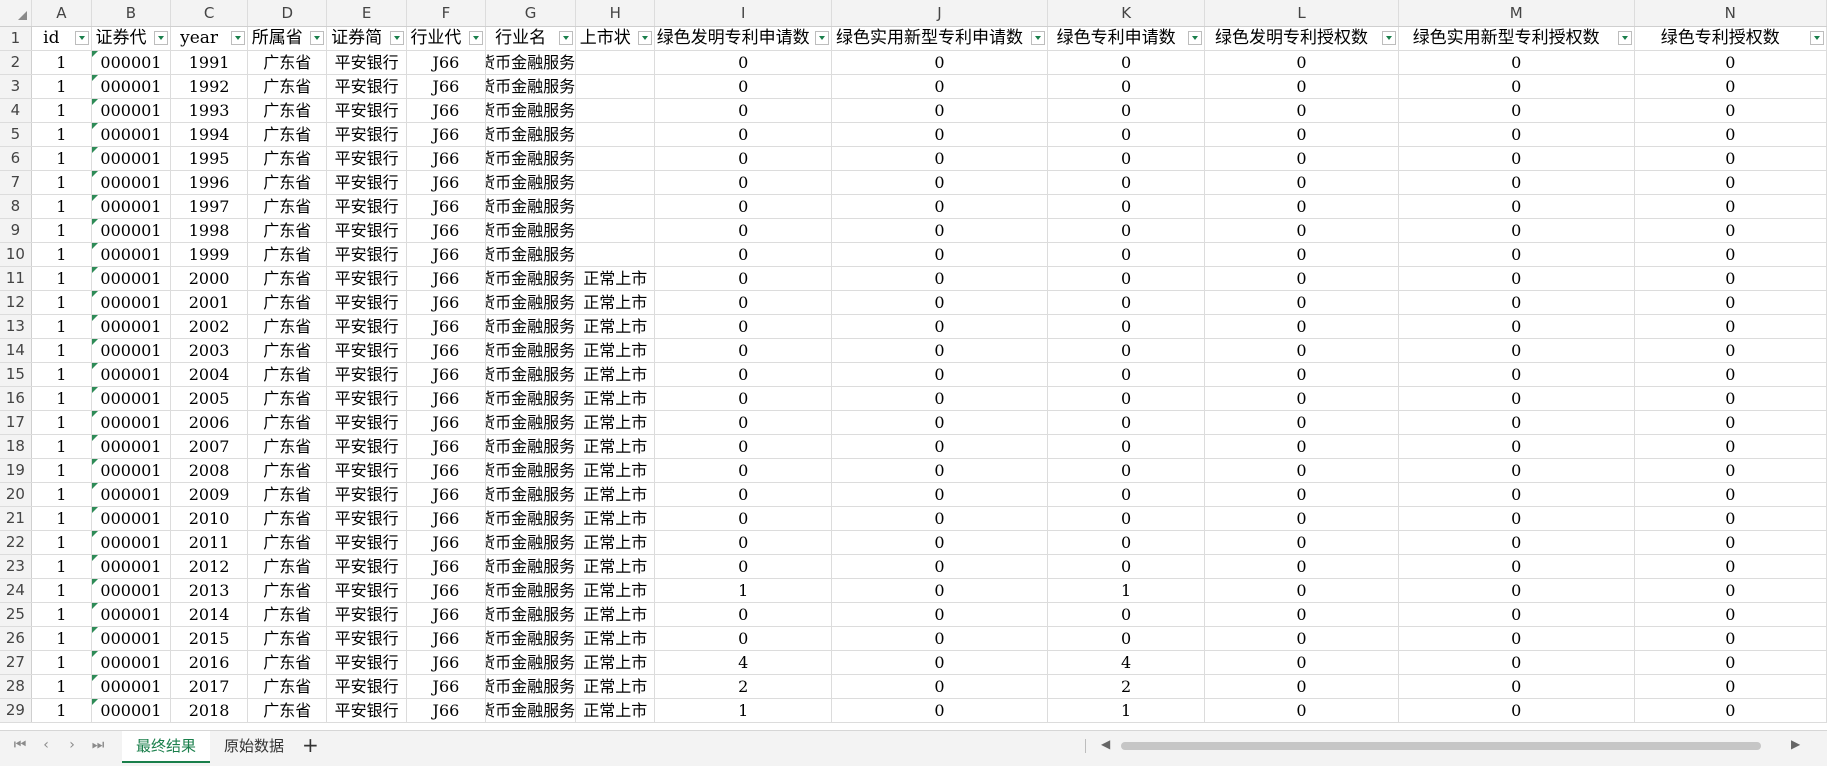  Describe the element at coordinates (16, 542) in the screenshot. I see `row-header: 22` at that location.